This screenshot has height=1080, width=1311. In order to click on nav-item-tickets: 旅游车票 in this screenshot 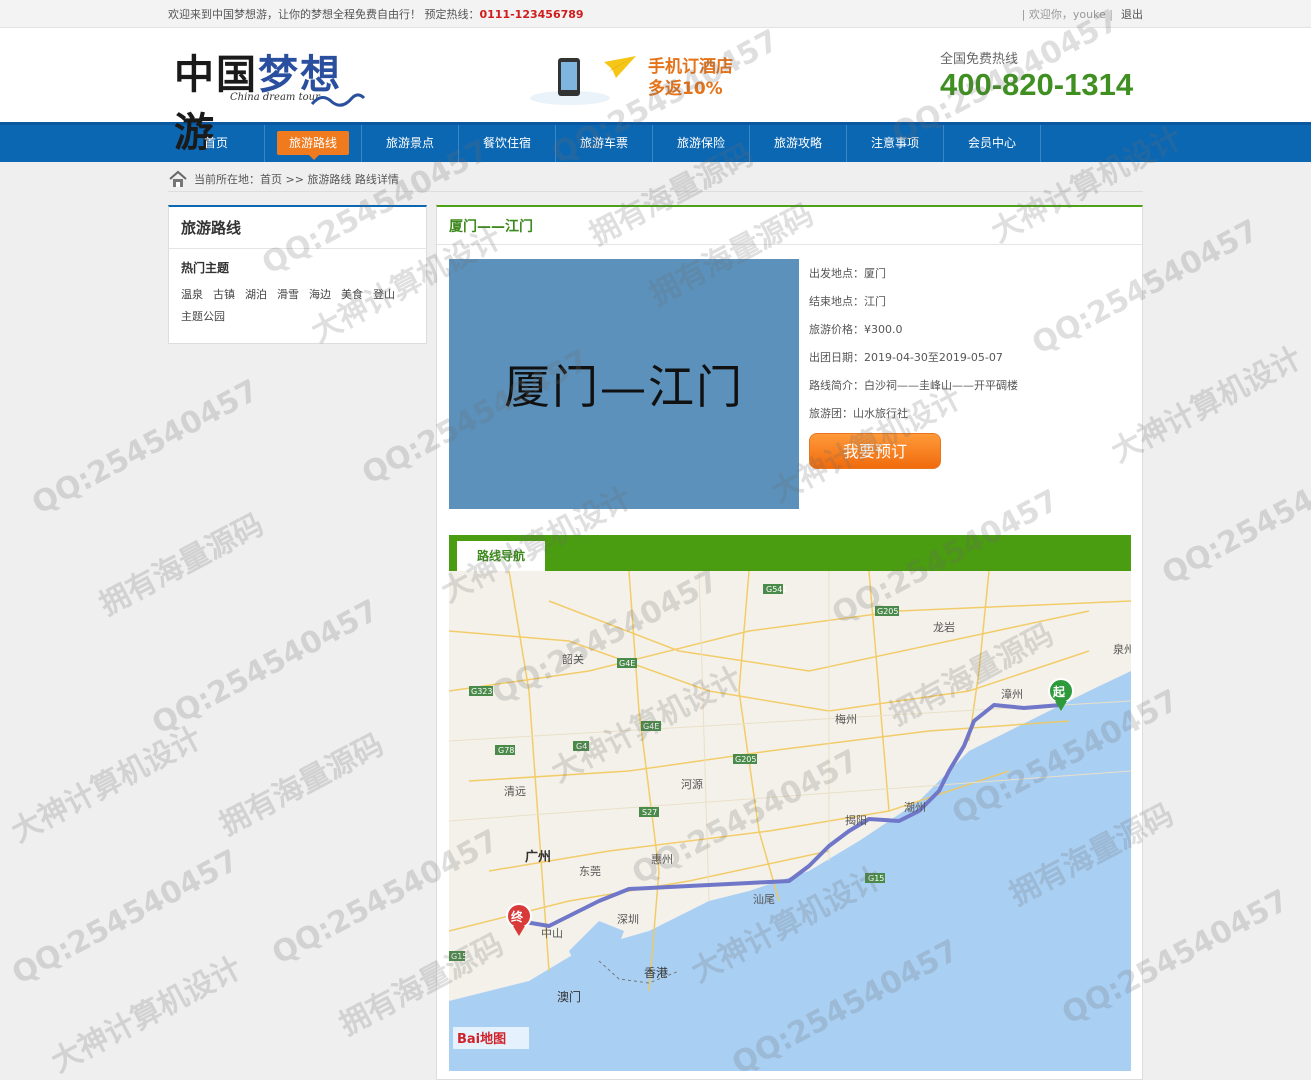, I will do `click(604, 143)`.